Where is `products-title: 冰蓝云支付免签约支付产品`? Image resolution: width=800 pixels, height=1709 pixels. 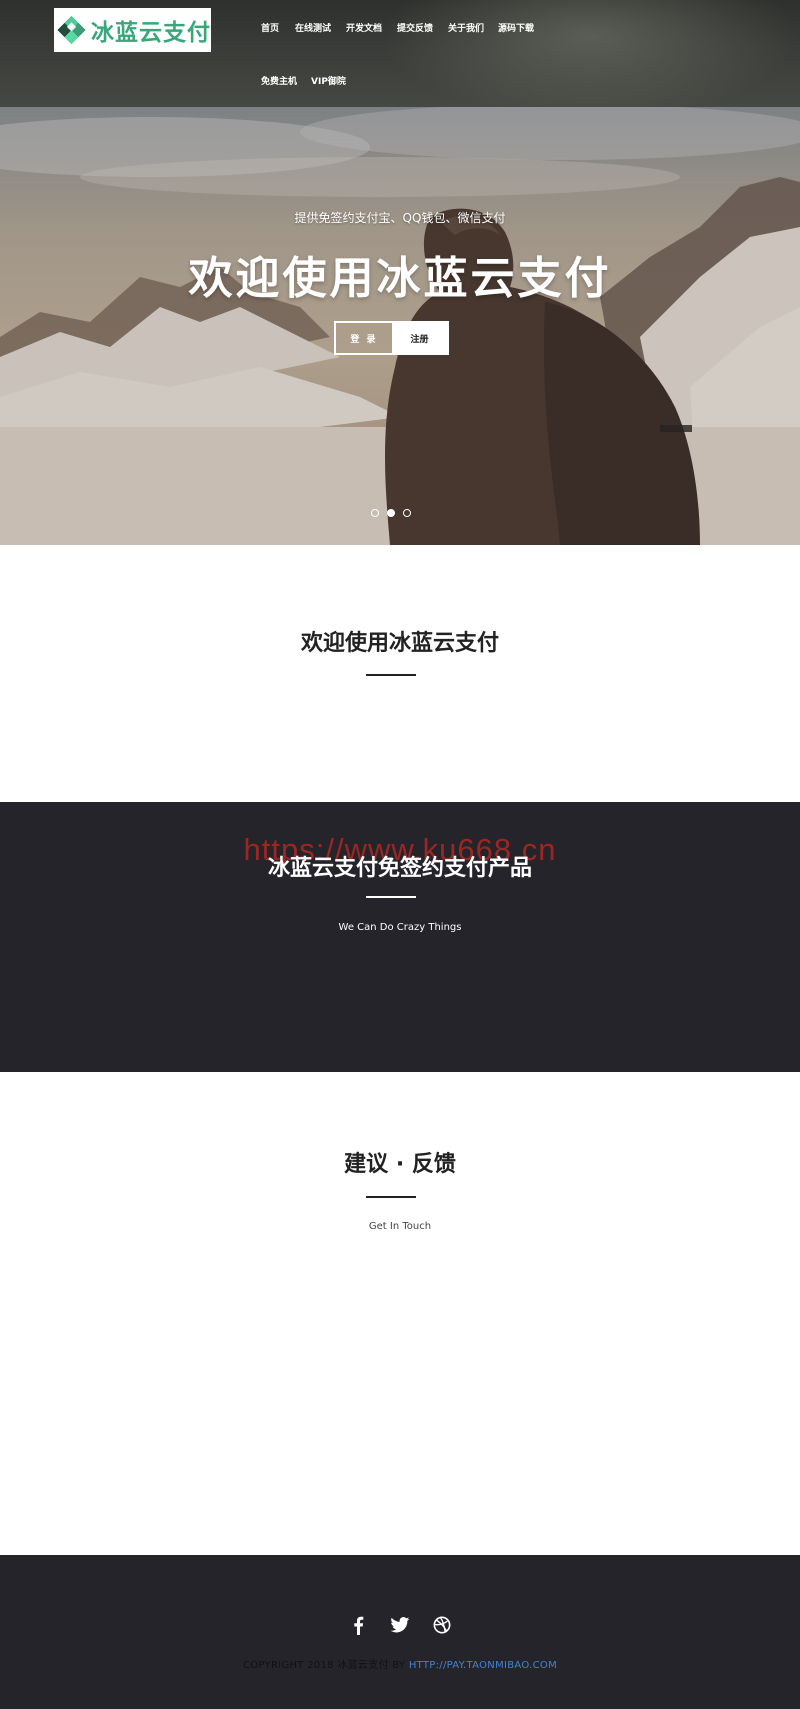 products-title: 冰蓝云支付免签约支付产品 is located at coordinates (399, 868).